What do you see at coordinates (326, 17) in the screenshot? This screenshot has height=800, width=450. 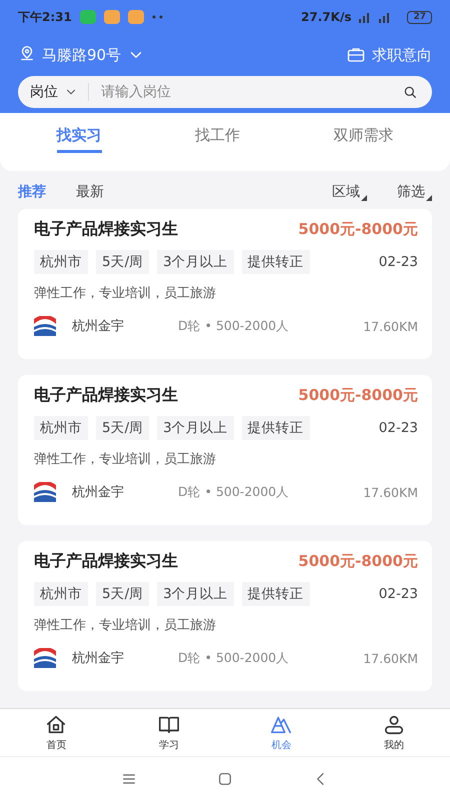 I see `network-speed: 27.7K/s` at bounding box center [326, 17].